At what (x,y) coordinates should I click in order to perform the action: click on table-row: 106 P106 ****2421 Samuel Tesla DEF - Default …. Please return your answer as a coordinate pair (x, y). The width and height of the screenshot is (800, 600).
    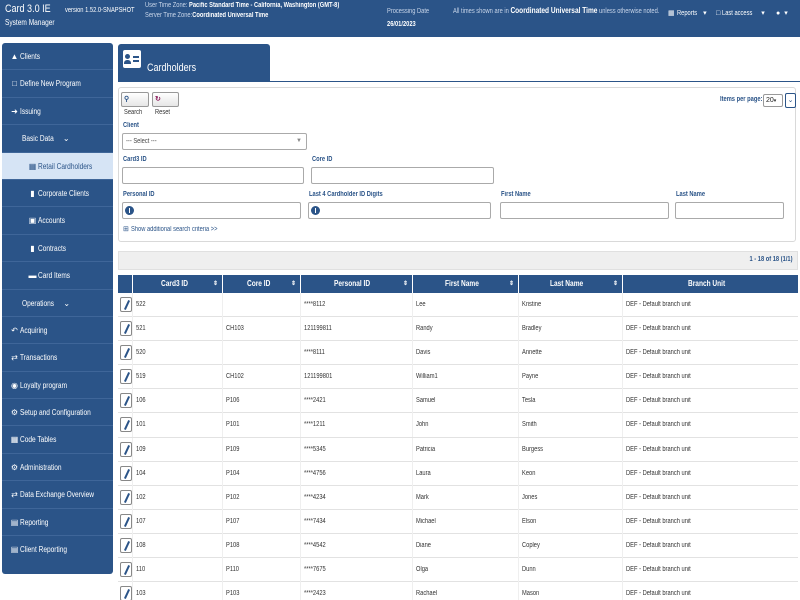
    Looking at the image, I should click on (458, 401).